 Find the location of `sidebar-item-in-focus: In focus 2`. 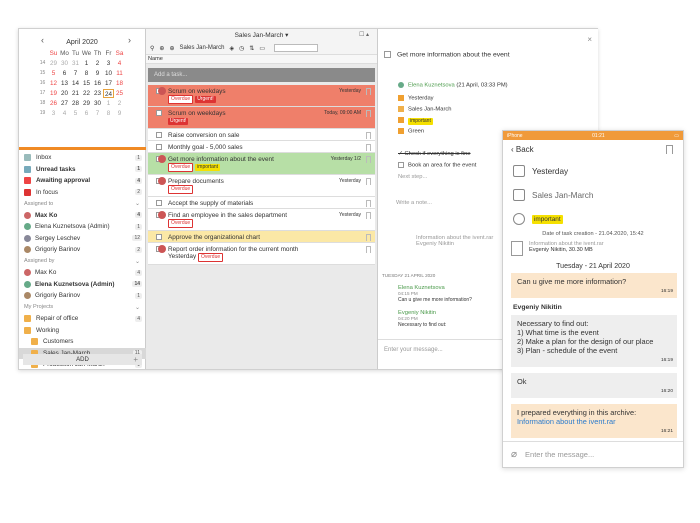

sidebar-item-in-focus: In focus 2 is located at coordinates (82, 193).